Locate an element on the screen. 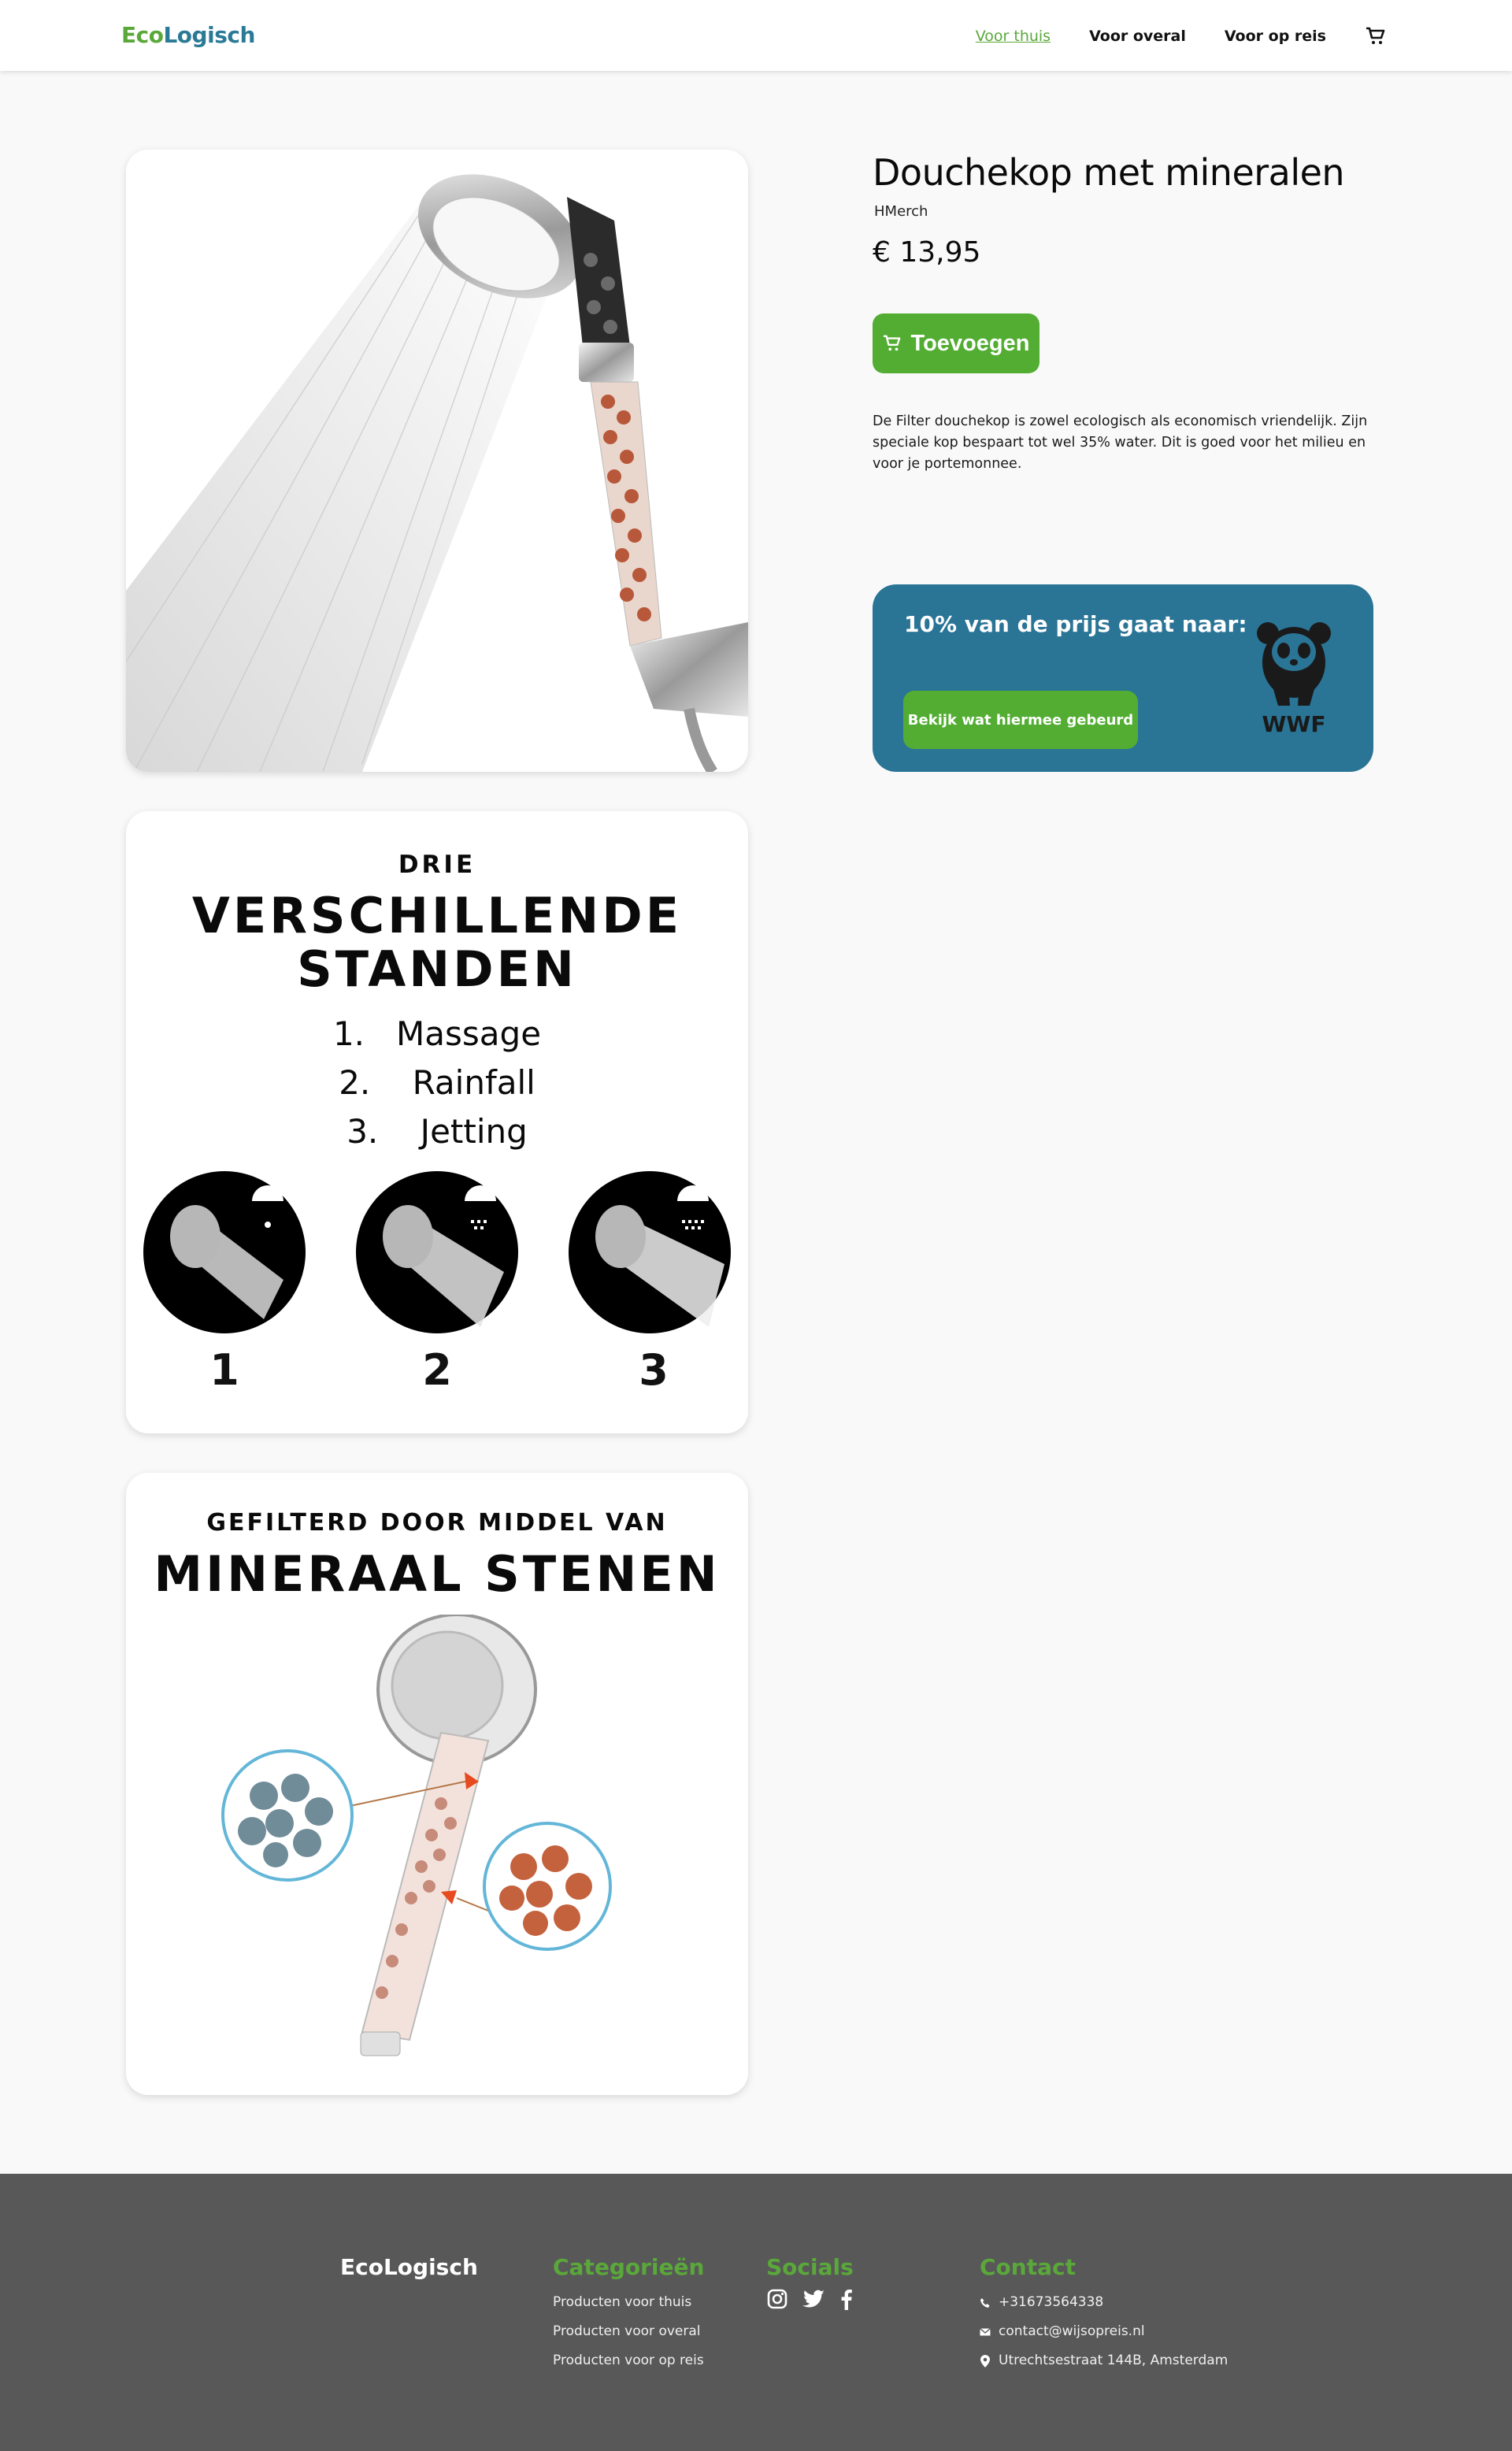  mode-item: 2. Rainfall is located at coordinates (437, 1083).